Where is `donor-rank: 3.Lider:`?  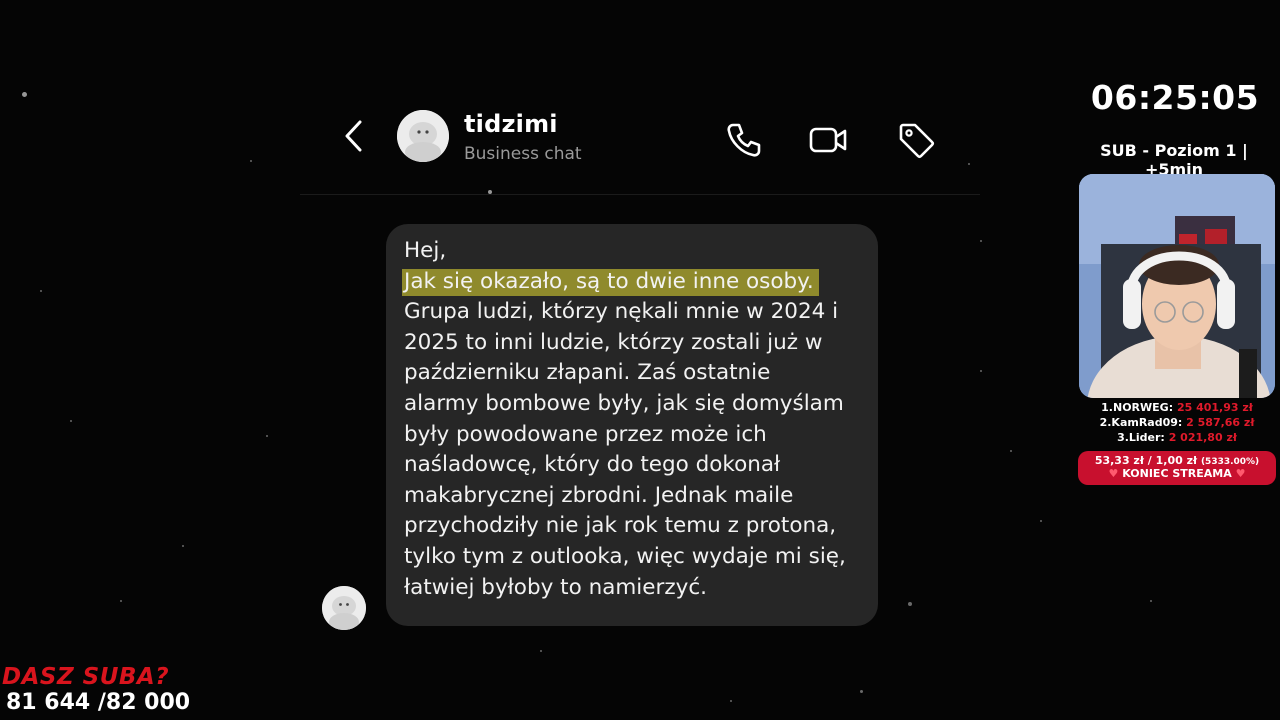
donor-rank: 3.Lider: is located at coordinates (1141, 437).